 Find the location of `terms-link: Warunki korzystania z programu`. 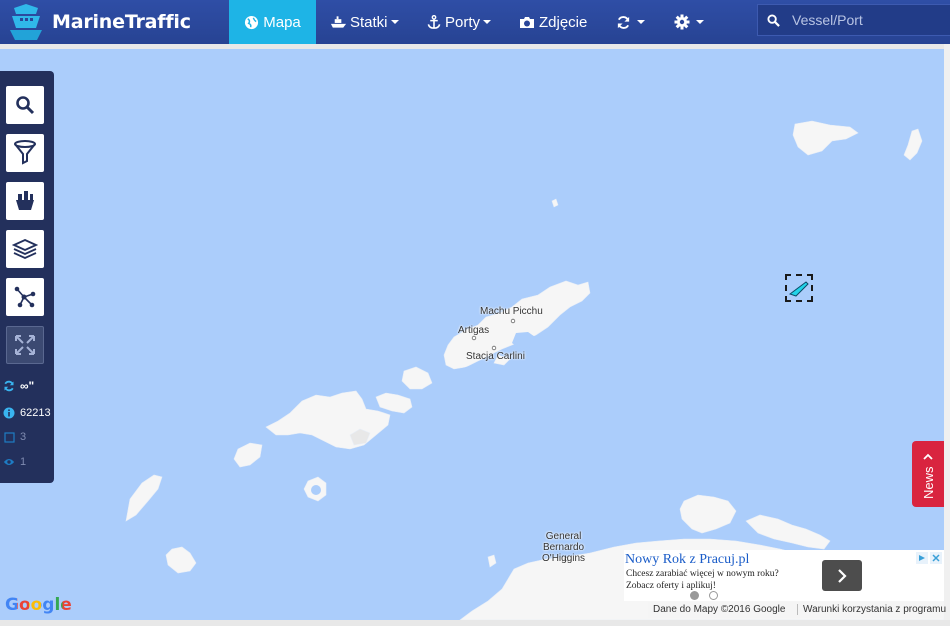

terms-link: Warunki korzystania z programu is located at coordinates (871, 609).